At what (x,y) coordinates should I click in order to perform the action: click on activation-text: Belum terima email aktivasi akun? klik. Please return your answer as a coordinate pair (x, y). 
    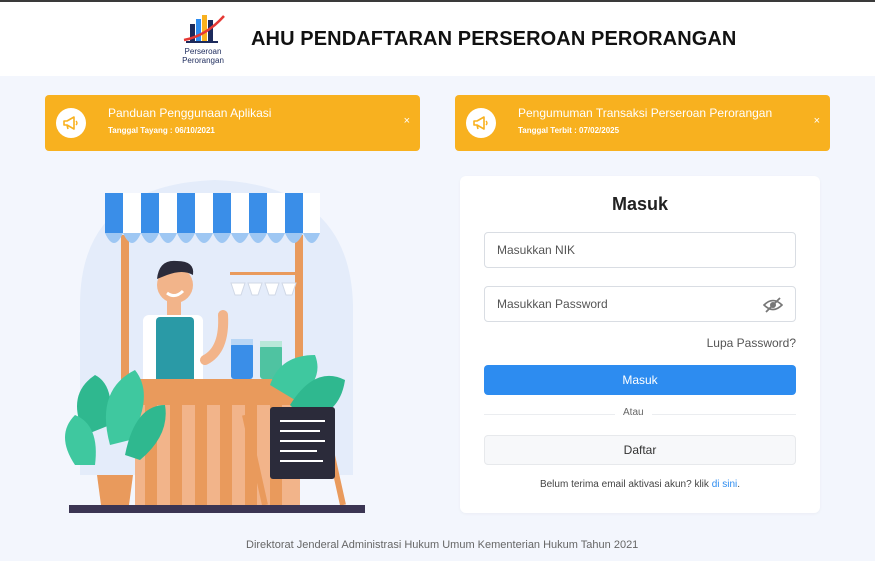
    Looking at the image, I should click on (625, 484).